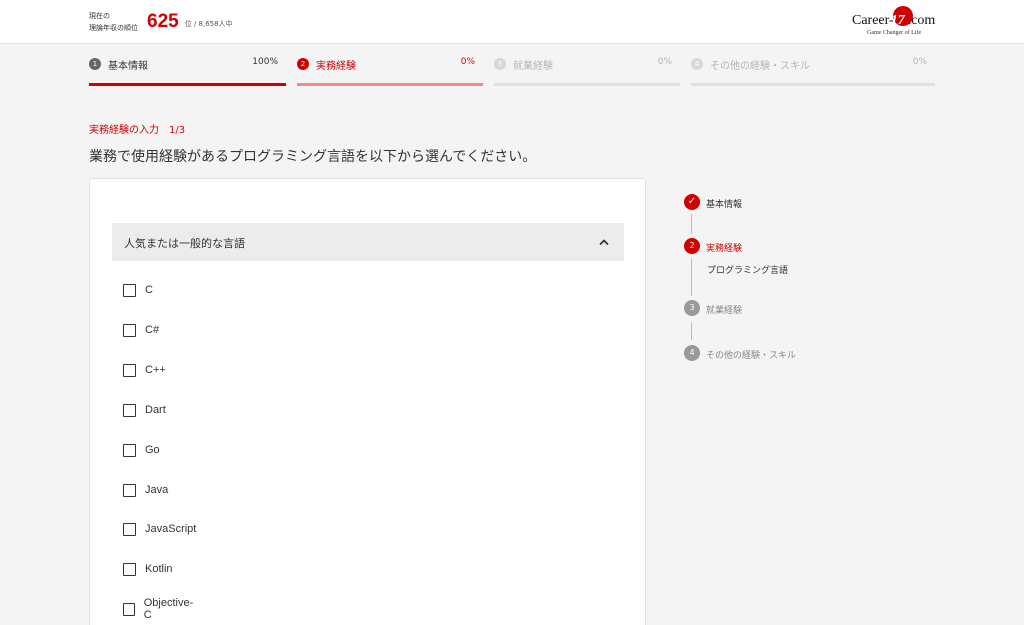 This screenshot has height=625, width=1024. Describe the element at coordinates (137, 130) in the screenshot. I see `section-subtitle: 実務経験の入力 1/3` at that location.